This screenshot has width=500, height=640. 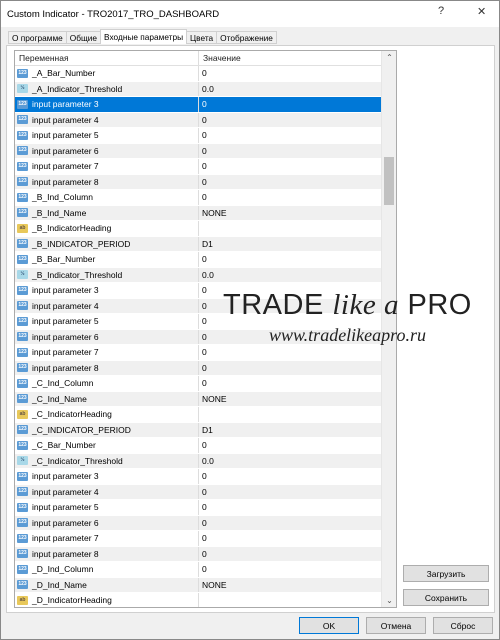 I want to click on parameter-name: input parameter 3, so click(x=65, y=290).